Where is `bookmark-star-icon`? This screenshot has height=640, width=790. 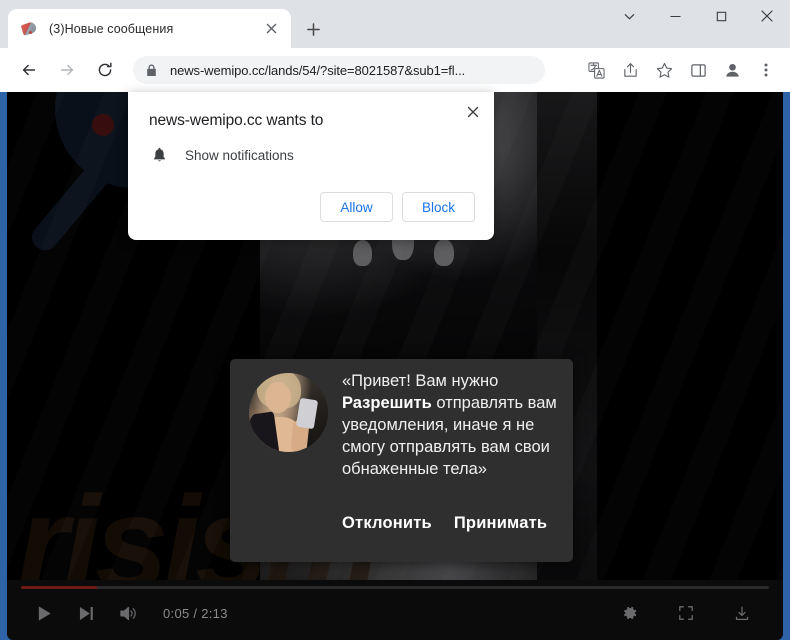 bookmark-star-icon is located at coordinates (664, 70).